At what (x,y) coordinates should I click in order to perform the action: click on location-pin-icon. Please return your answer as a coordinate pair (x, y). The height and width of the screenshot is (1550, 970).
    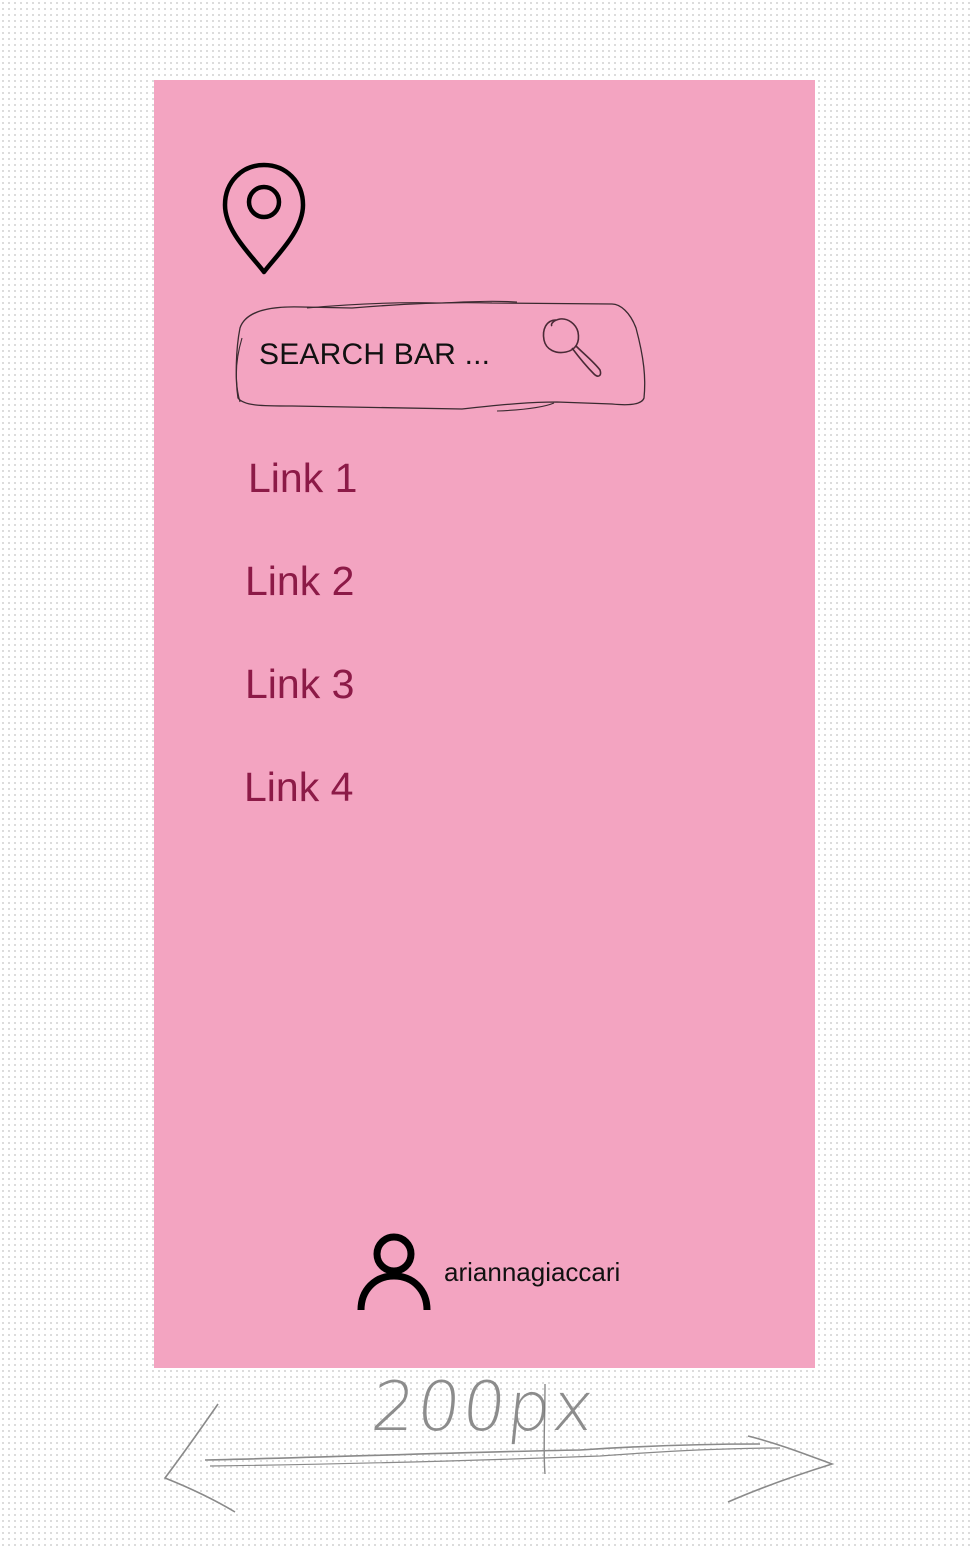
    Looking at the image, I should click on (264, 218).